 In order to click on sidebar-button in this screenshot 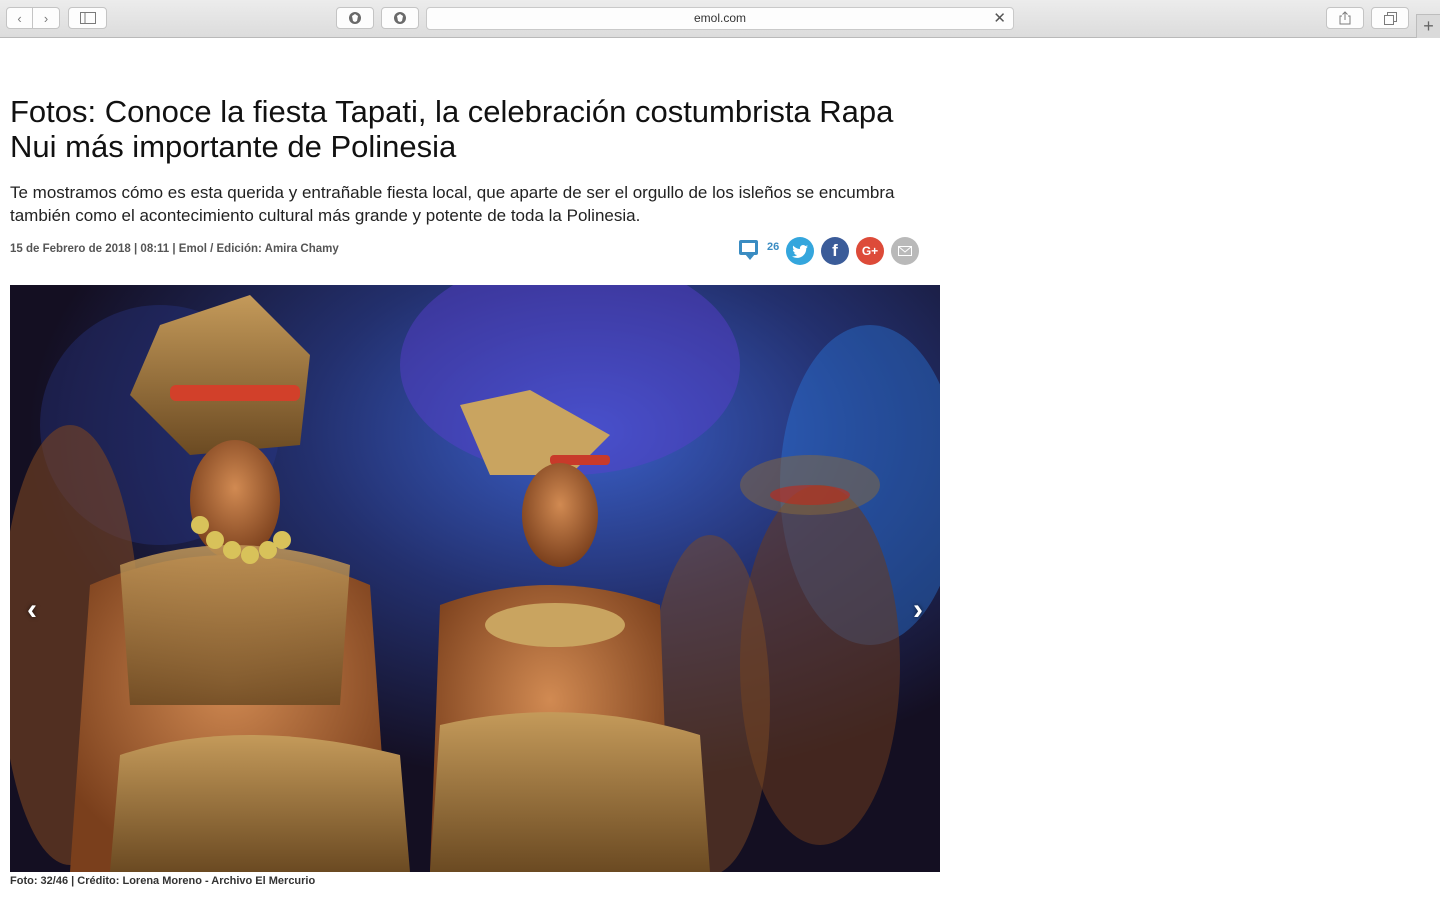, I will do `click(87, 18)`.